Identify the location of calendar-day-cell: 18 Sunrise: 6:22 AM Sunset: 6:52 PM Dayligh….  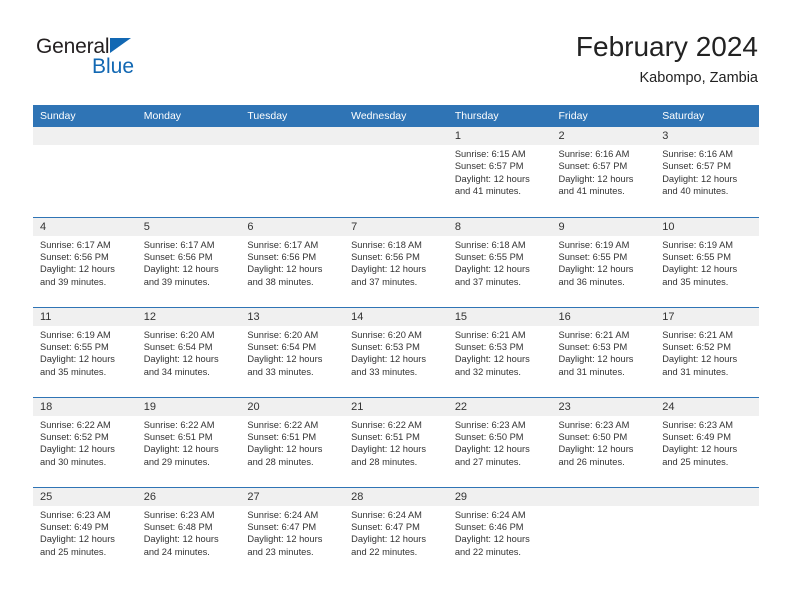
(85, 442).